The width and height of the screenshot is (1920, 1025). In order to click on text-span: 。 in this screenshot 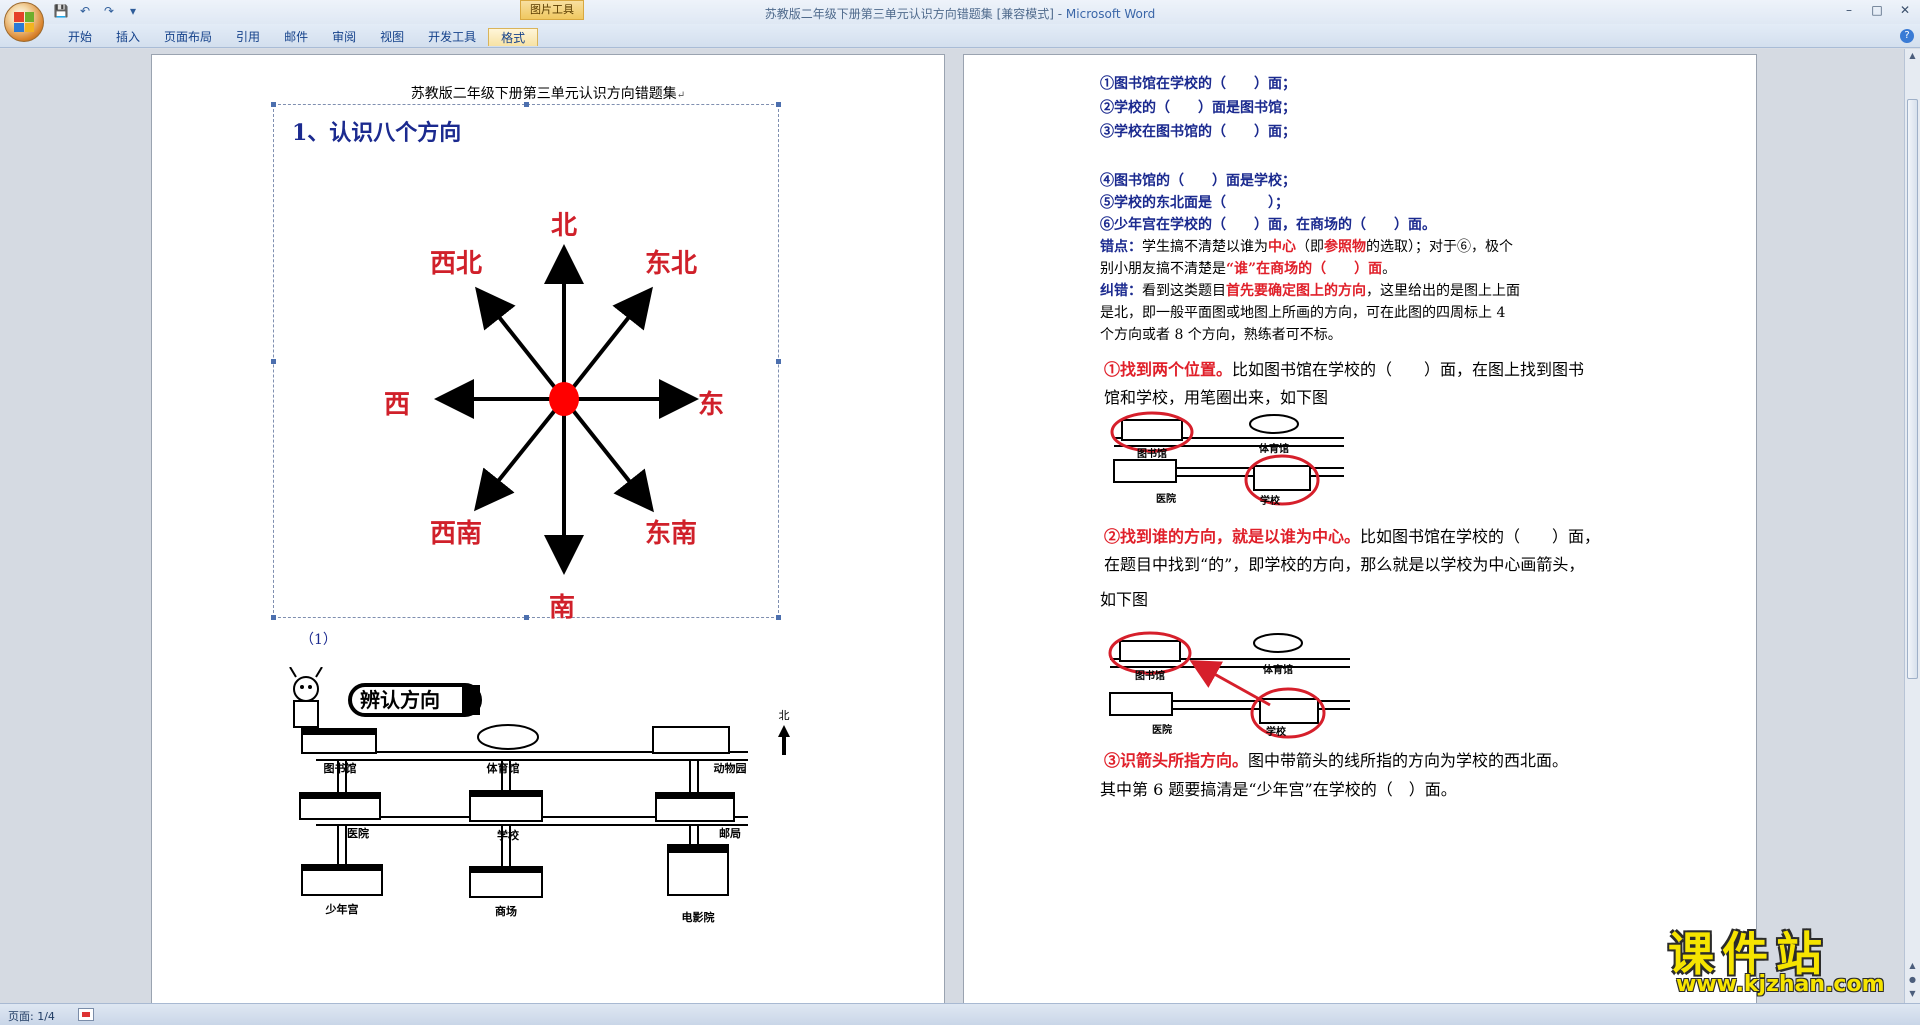, I will do `click(1389, 269)`.